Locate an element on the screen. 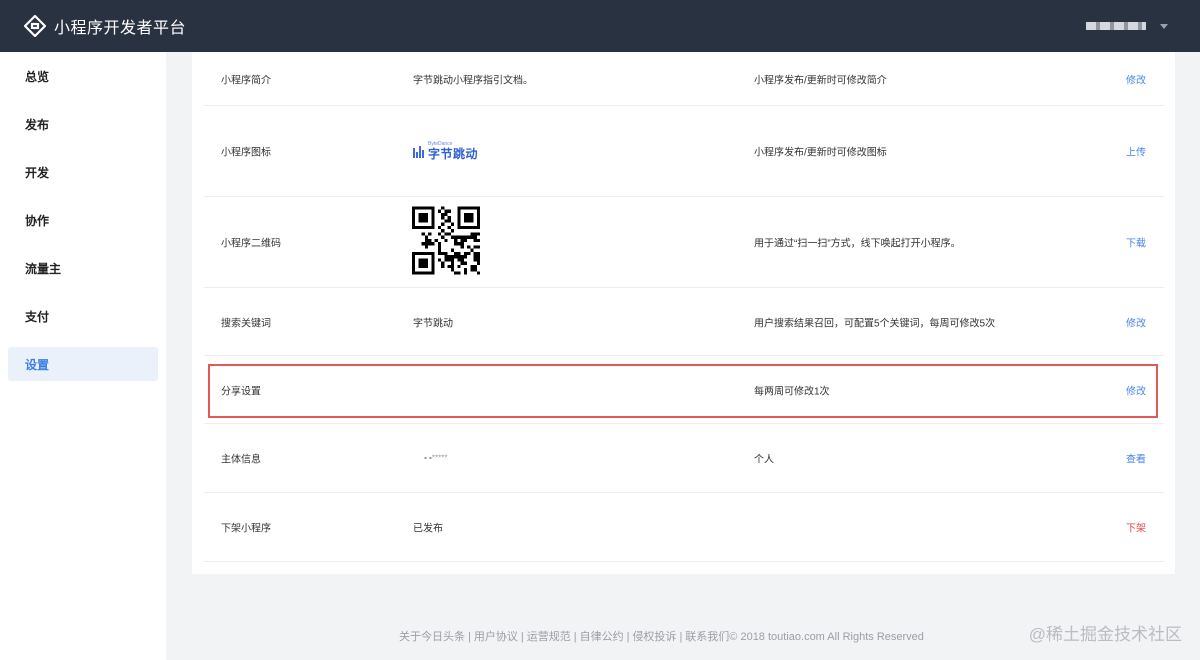  row-desc: 每两周可修改1次 is located at coordinates (792, 391).